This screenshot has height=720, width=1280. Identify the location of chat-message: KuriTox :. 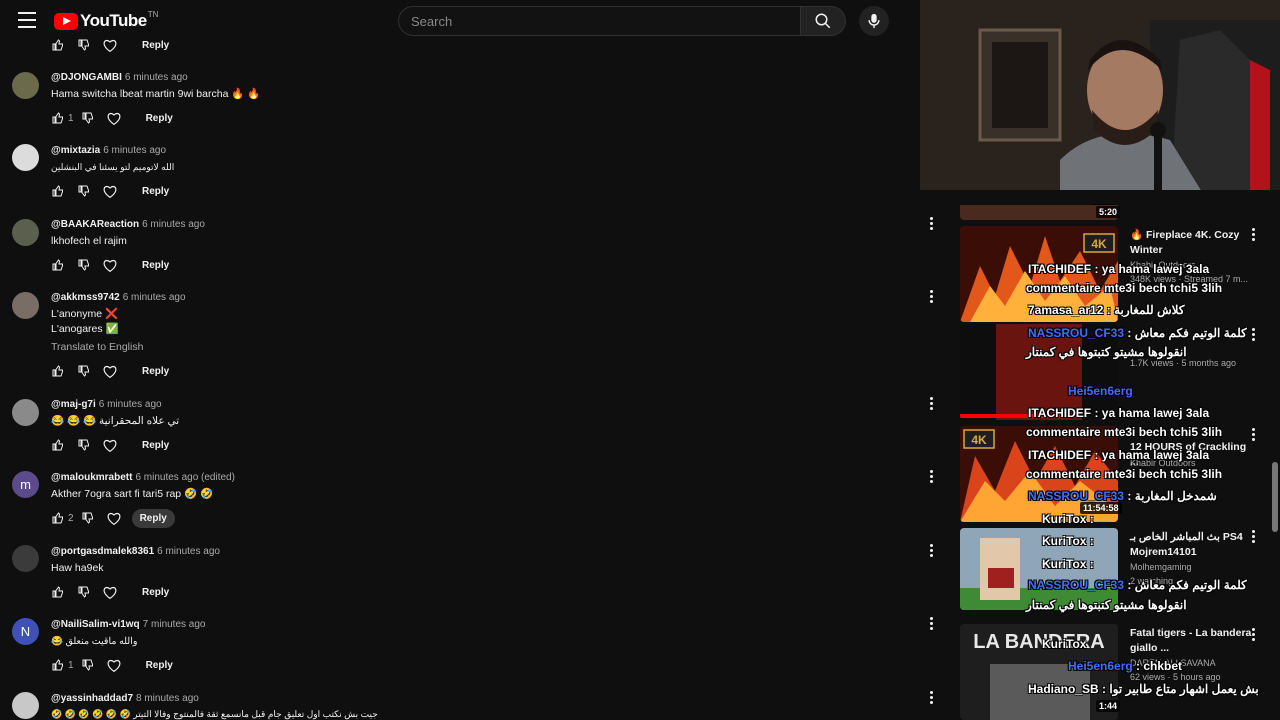
(1068, 519).